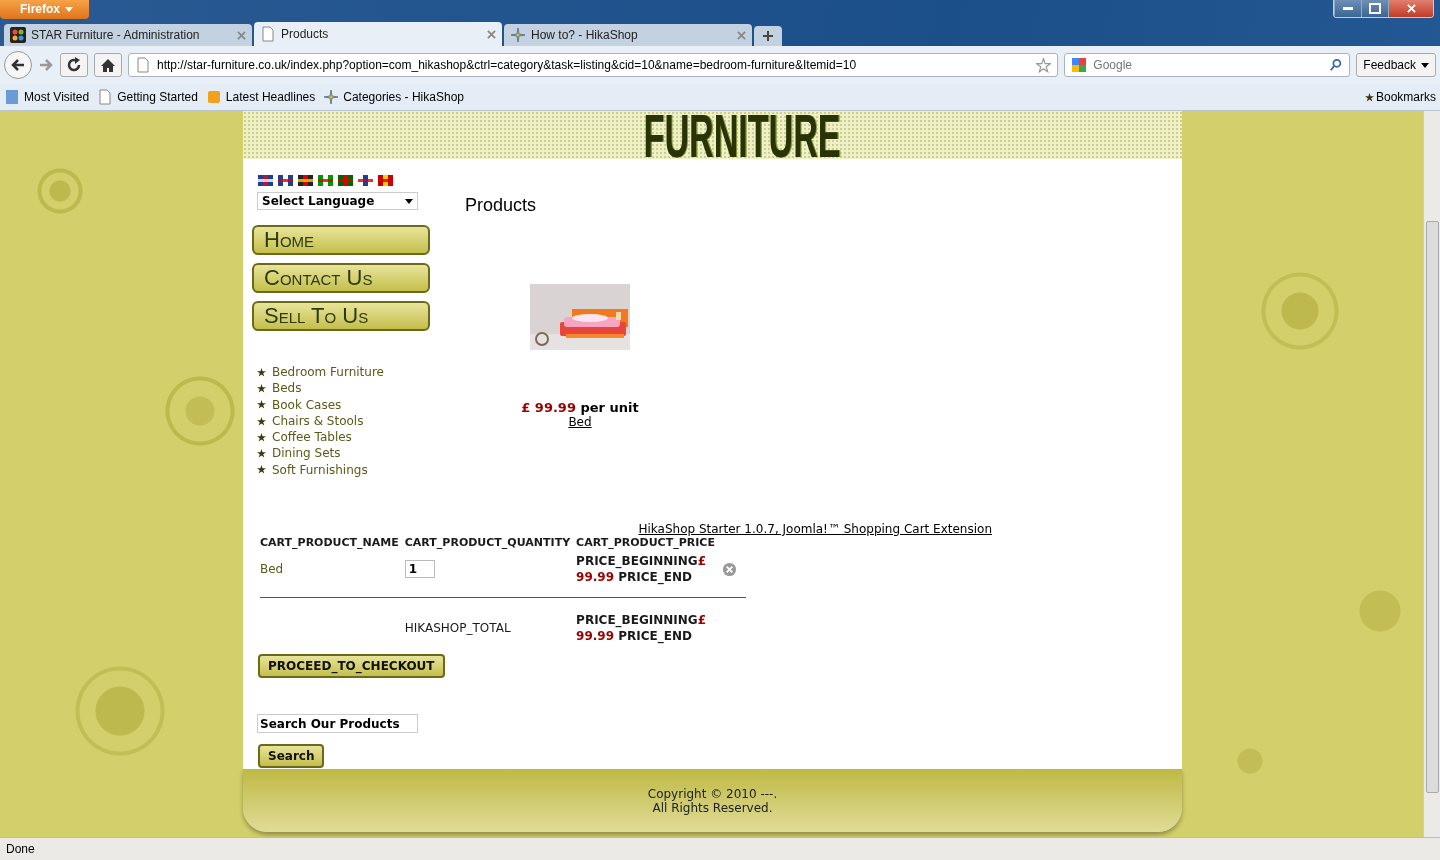 This screenshot has width=1440, height=860. I want to click on feedback-button: Feedback, so click(1396, 65).